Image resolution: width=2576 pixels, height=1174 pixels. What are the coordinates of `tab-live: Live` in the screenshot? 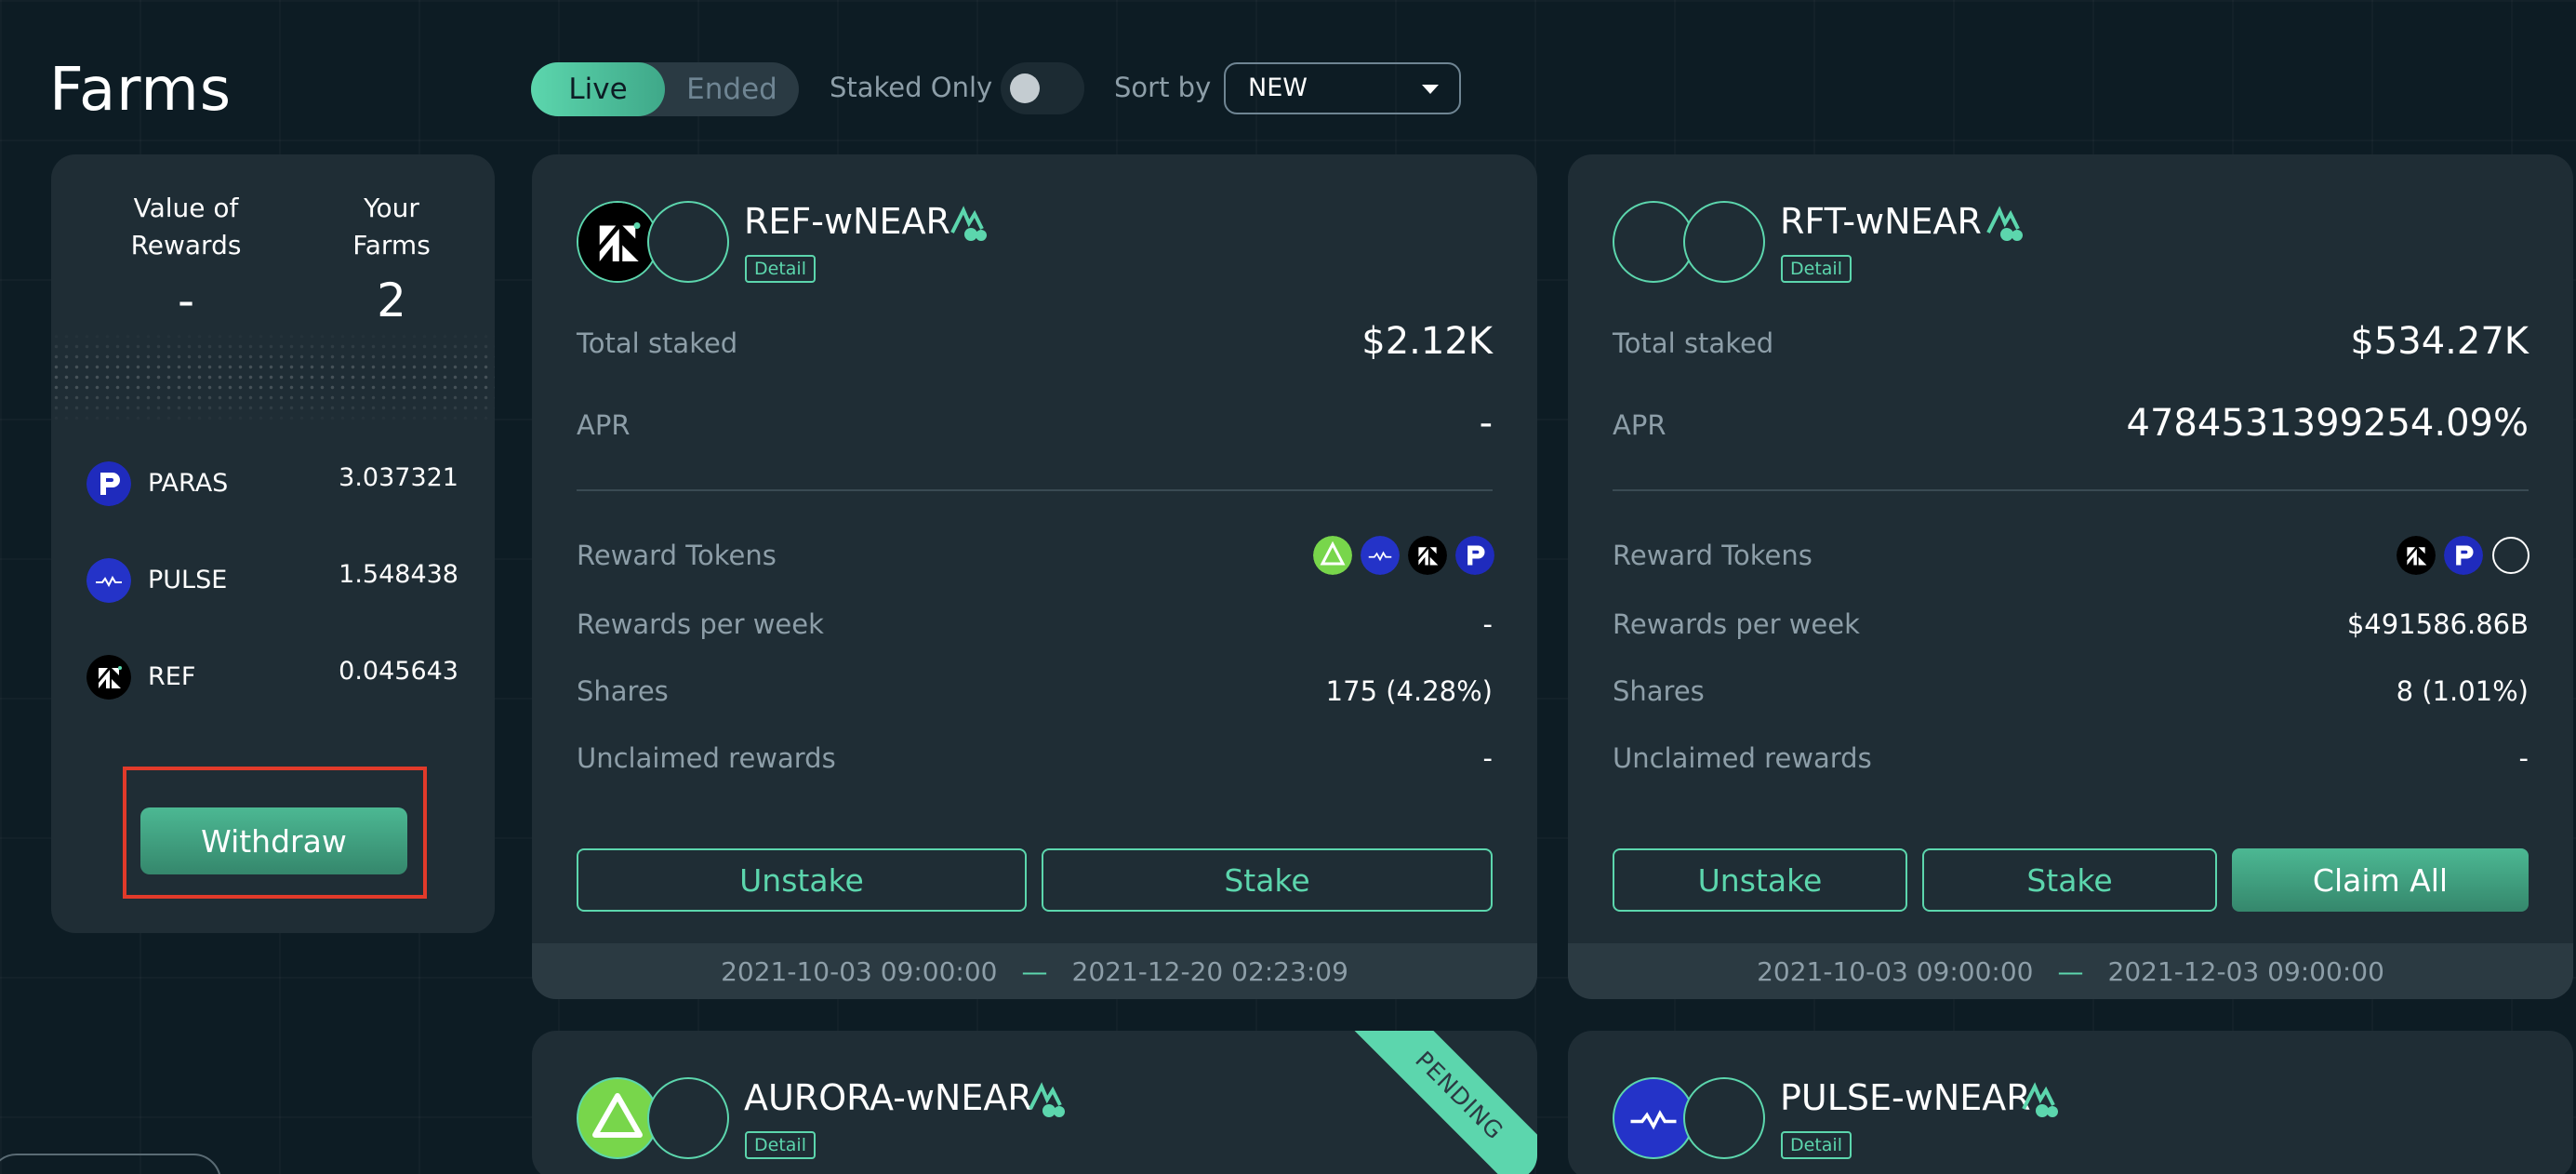 It's located at (598, 89).